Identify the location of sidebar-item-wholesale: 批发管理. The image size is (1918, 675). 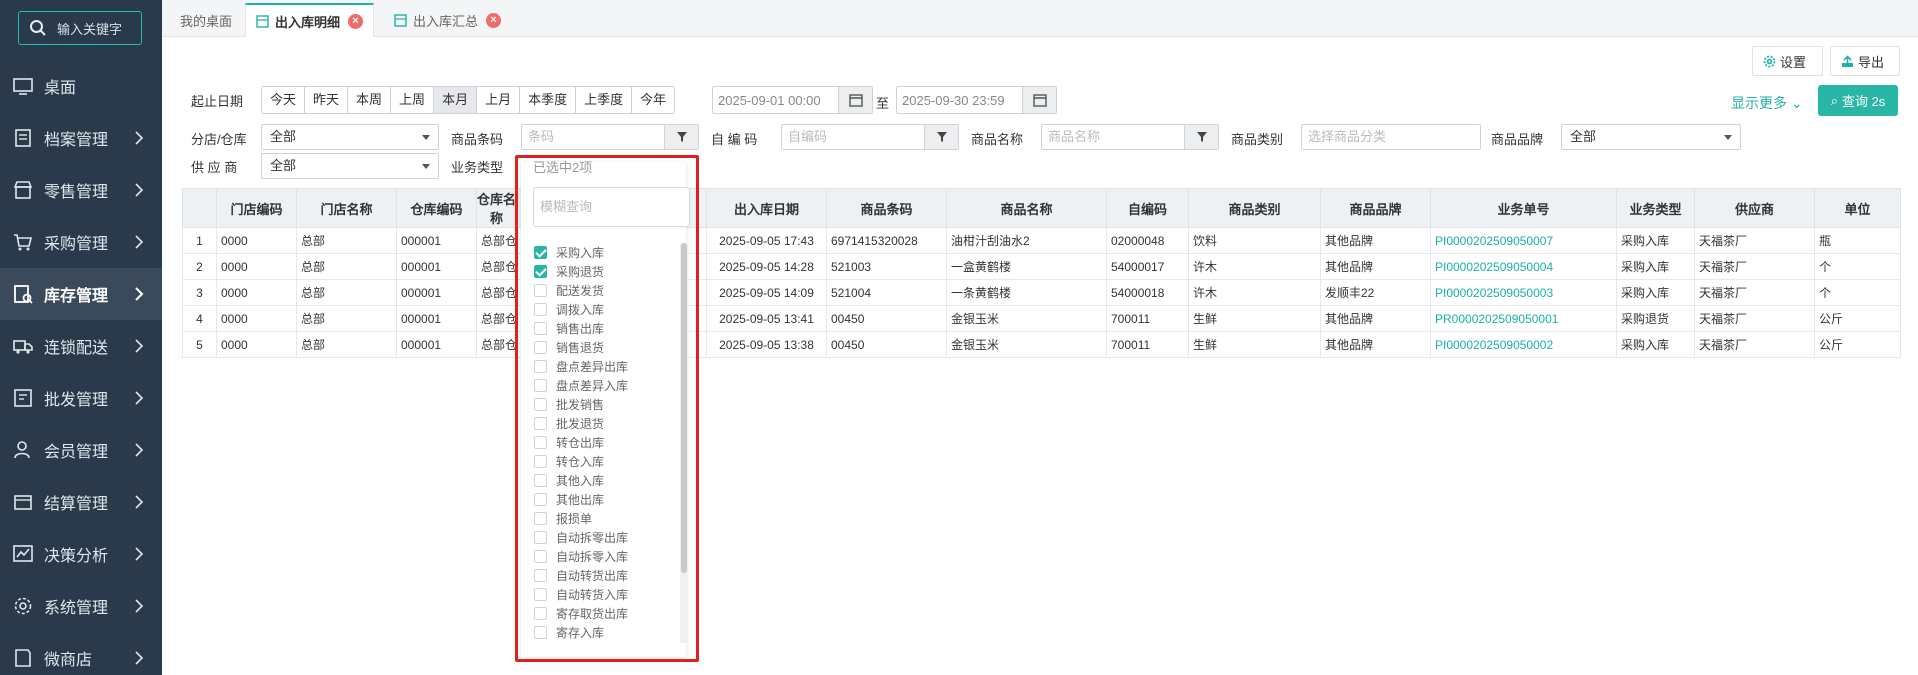
(81, 398).